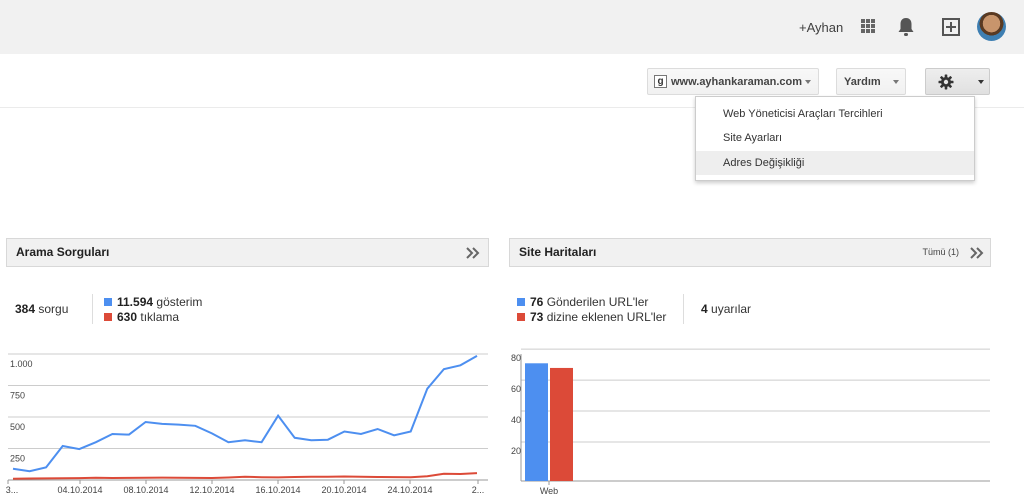  What do you see at coordinates (521, 302) in the screenshot?
I see `submitted-legend-swatch` at bounding box center [521, 302].